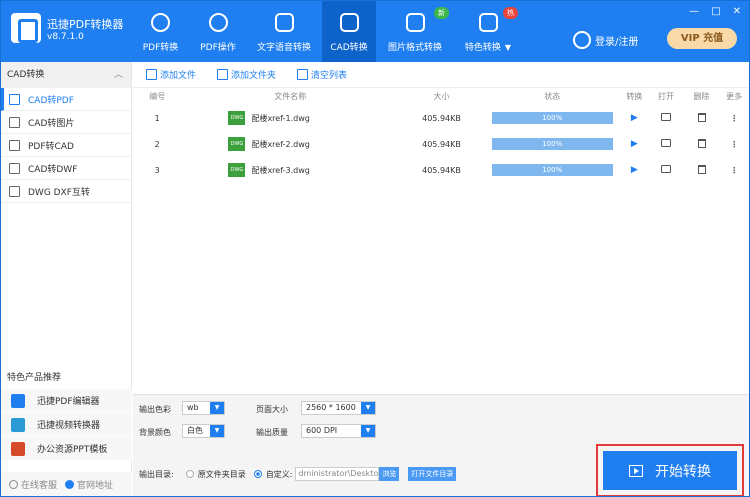 The image size is (750, 497). I want to click on sidebar-item-cad-to-pdf: CAD转PDF, so click(66, 99).